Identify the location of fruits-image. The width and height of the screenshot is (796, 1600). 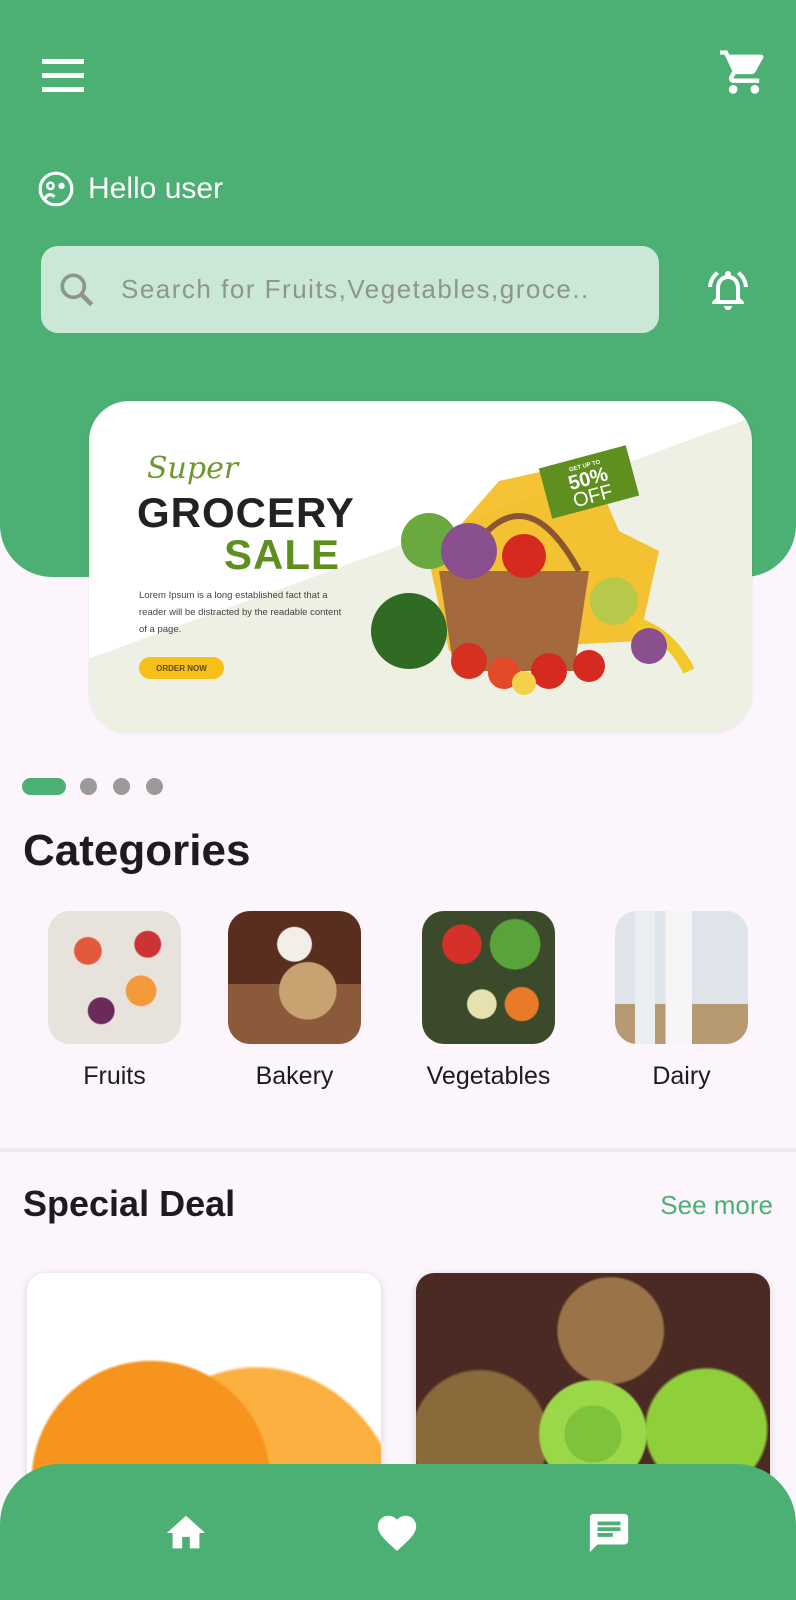
(114, 977).